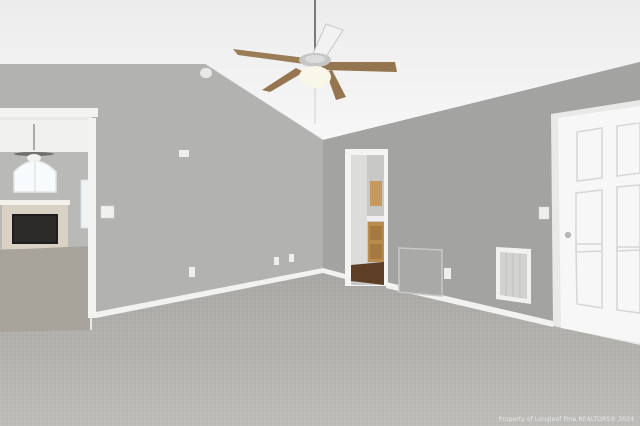 The height and width of the screenshot is (426, 640). I want to click on smoke-detector, so click(206, 73).